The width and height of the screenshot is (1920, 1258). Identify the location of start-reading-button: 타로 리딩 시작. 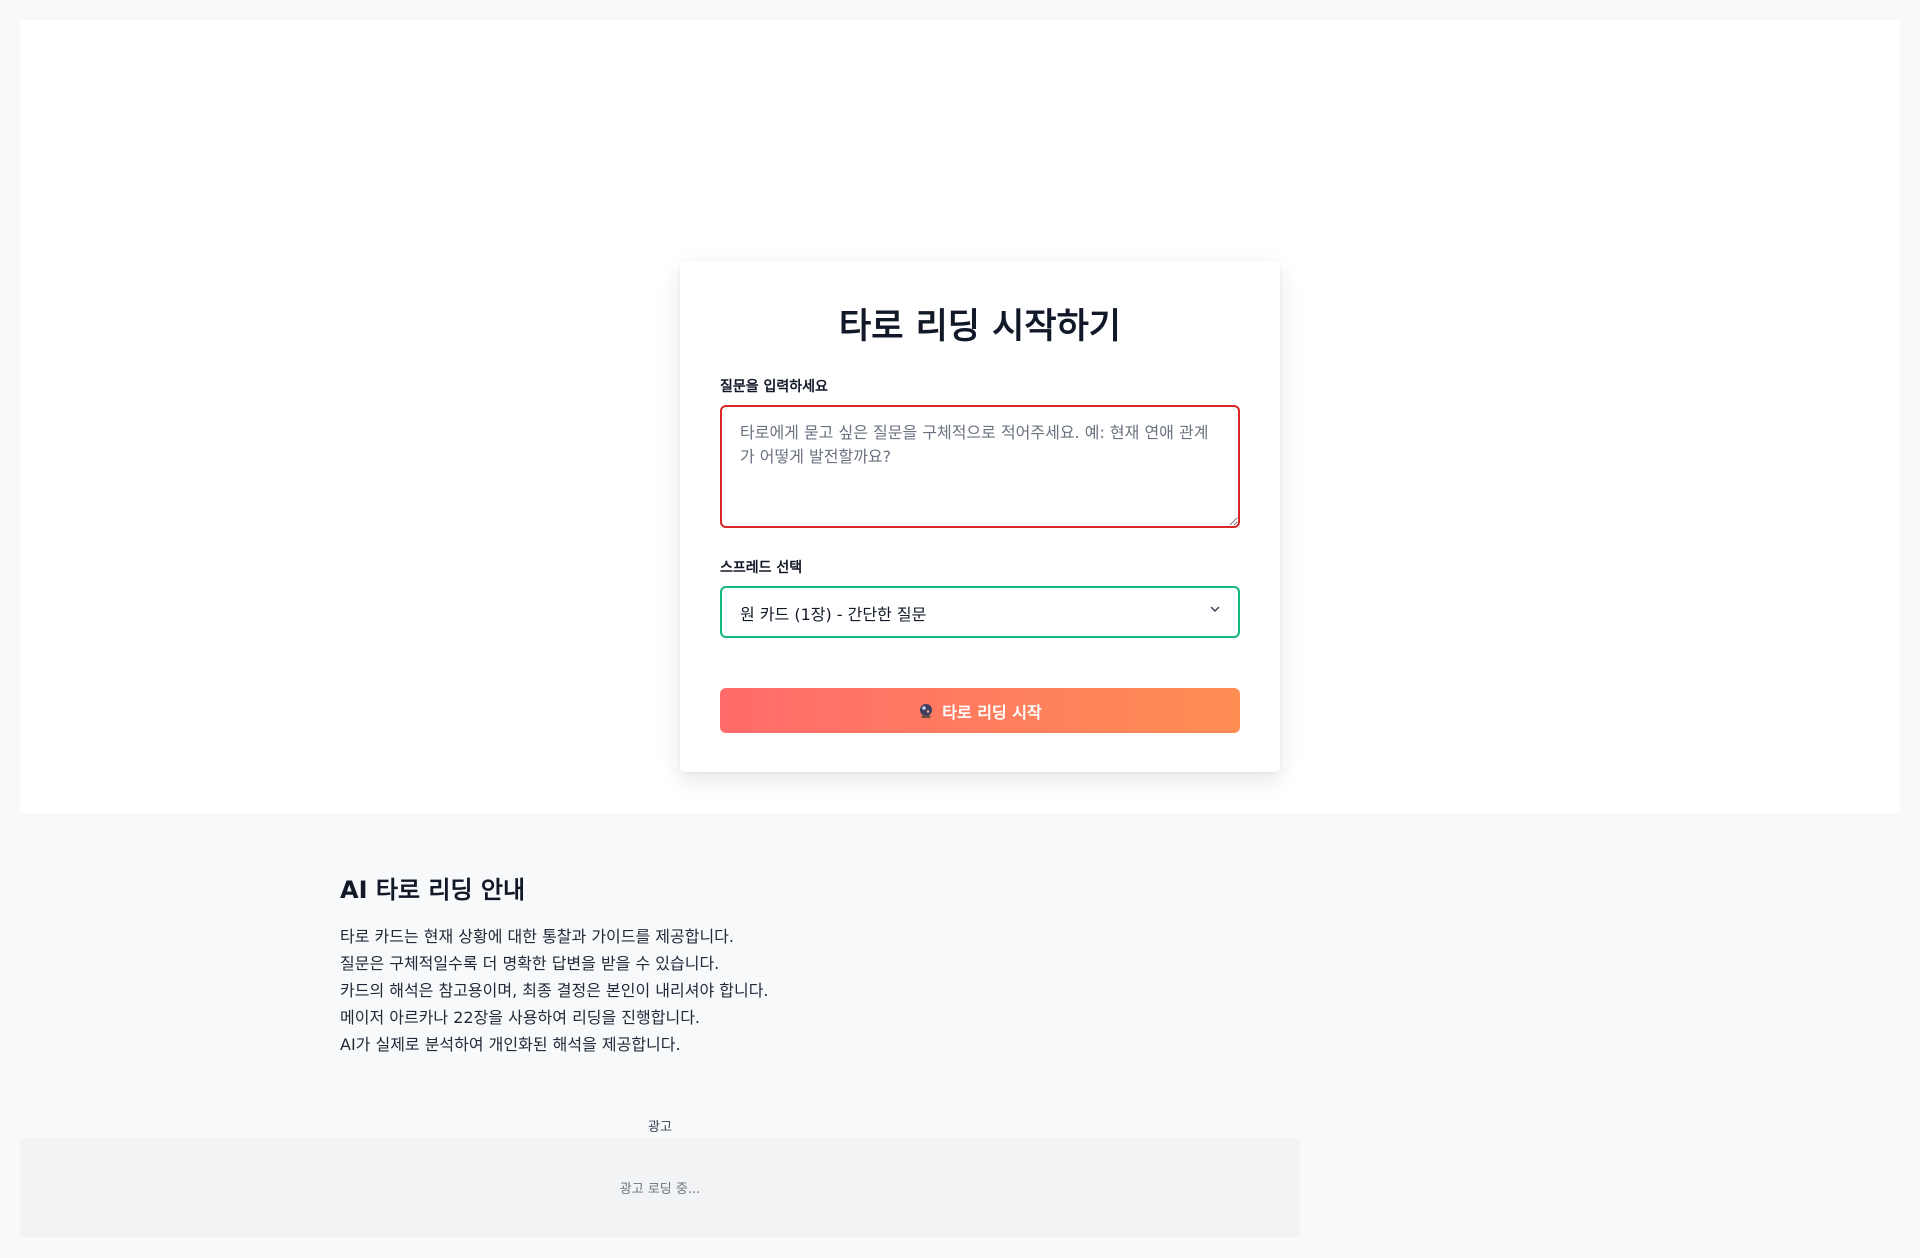
(980, 710).